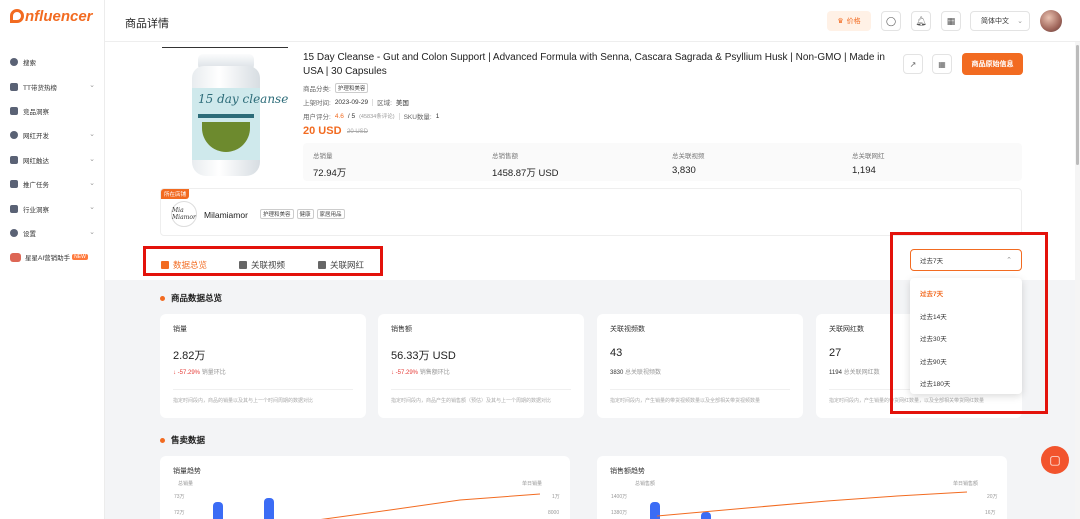 This screenshot has height=519, width=1080. I want to click on language-select: 简体中文 ⌄, so click(1000, 21).